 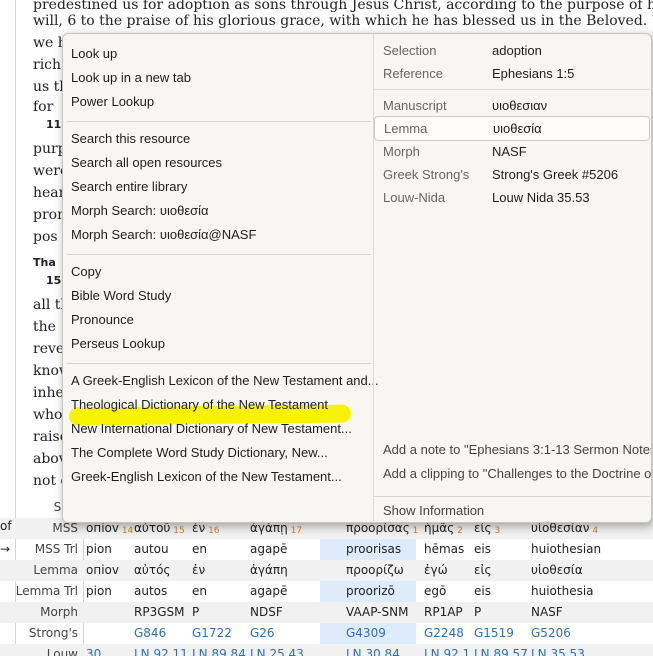 What do you see at coordinates (121, 296) in the screenshot?
I see `menu-item-bible-word-study: Bible Word Study` at bounding box center [121, 296].